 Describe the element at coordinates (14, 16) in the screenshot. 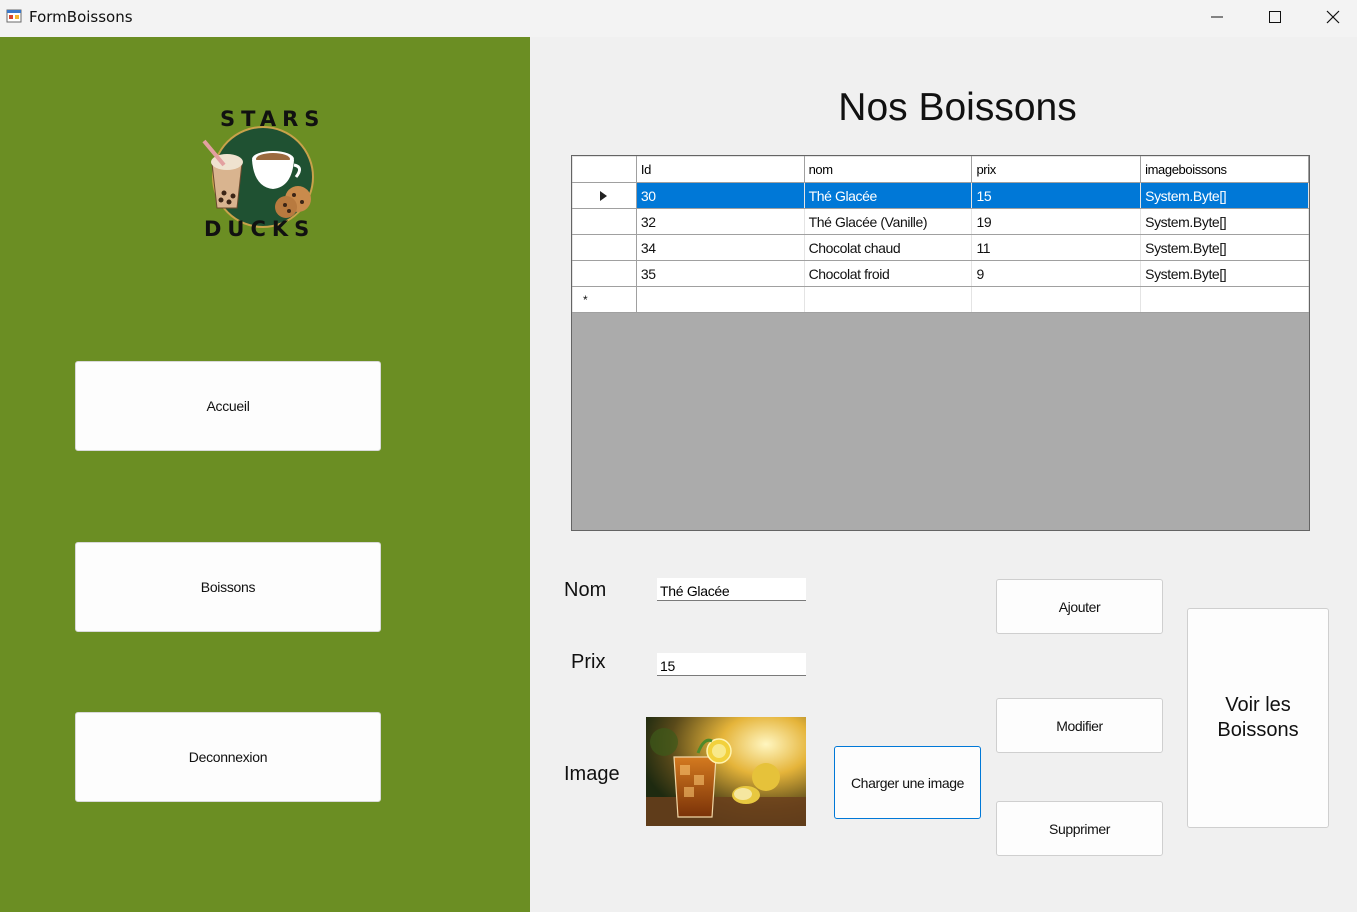

I see `app-icon` at that location.